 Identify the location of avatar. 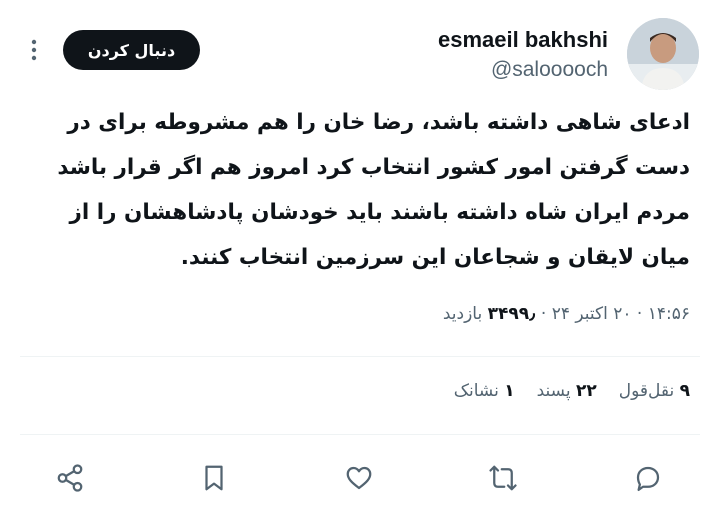
(663, 54).